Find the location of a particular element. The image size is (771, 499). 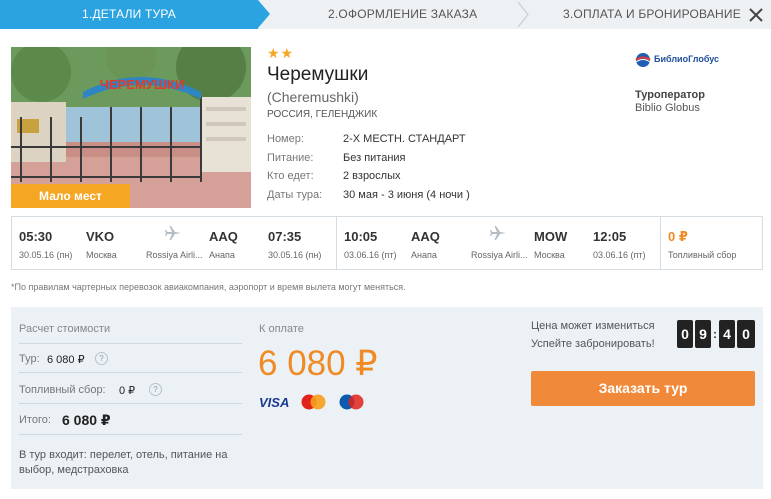

hotel-stars: ★★ is located at coordinates (281, 53).